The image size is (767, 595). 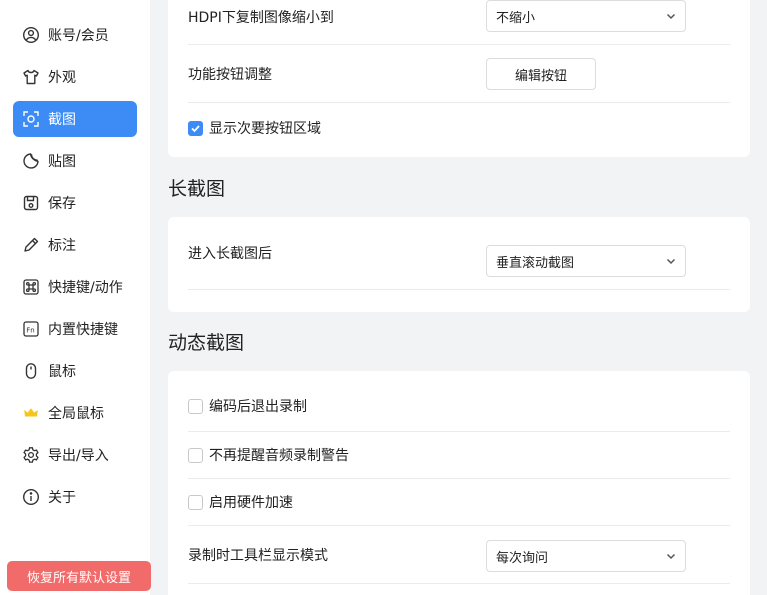 What do you see at coordinates (586, 16) in the screenshot?
I see `hdpi-select: 不缩小` at bounding box center [586, 16].